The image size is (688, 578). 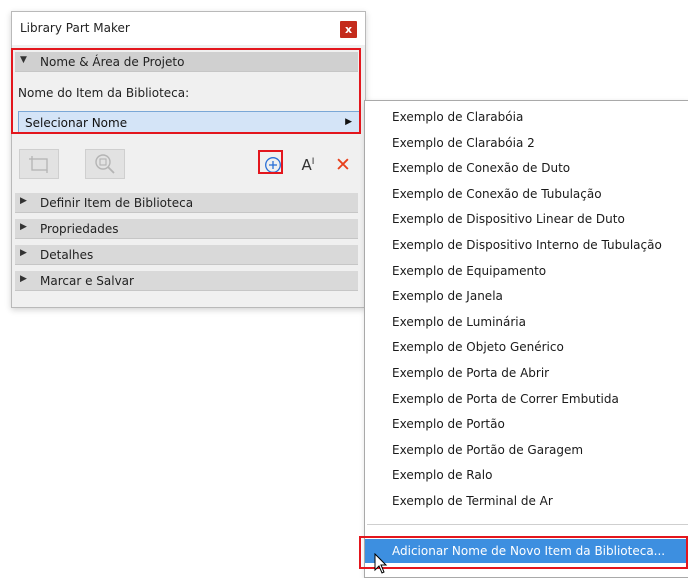 What do you see at coordinates (67, 255) in the screenshot?
I see `section-label: Detalhes` at bounding box center [67, 255].